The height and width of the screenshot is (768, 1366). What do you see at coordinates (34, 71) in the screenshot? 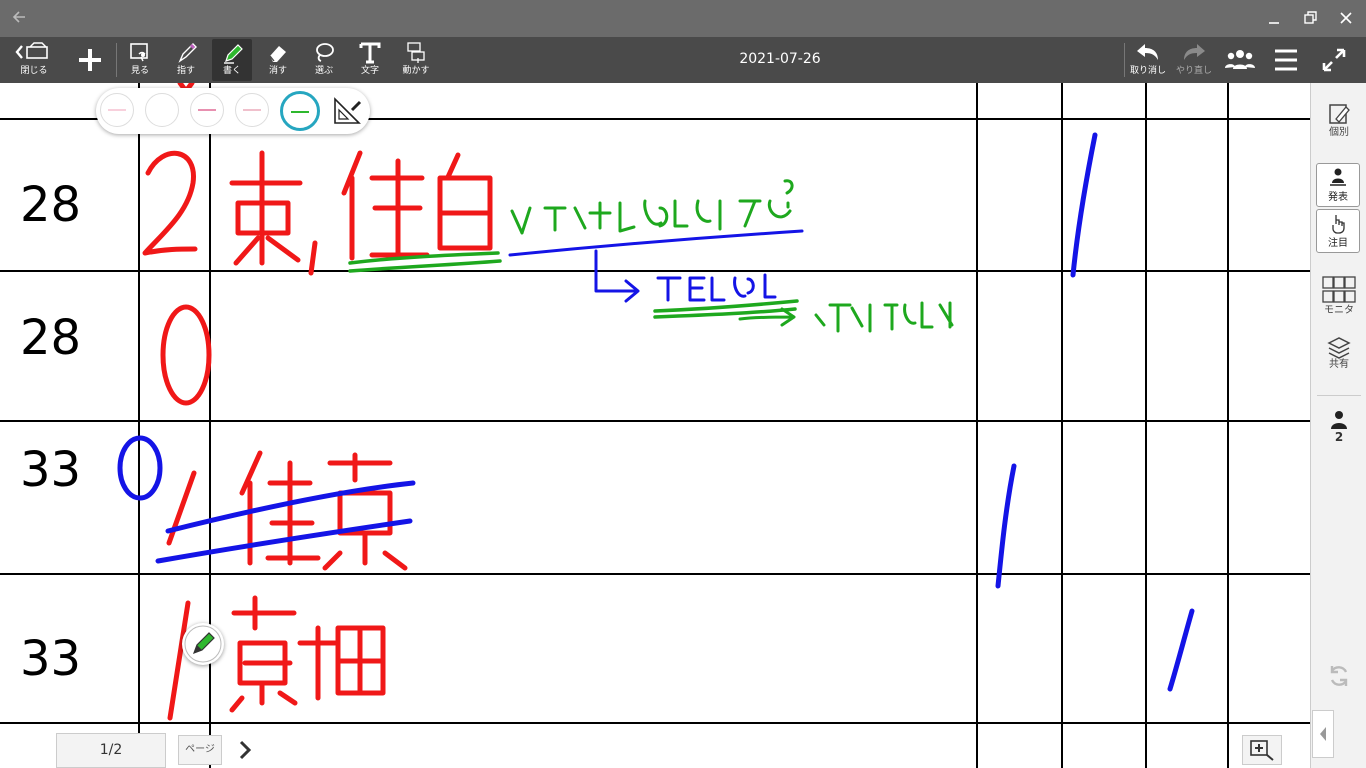
I see `close-board-label: 閉じる` at bounding box center [34, 71].